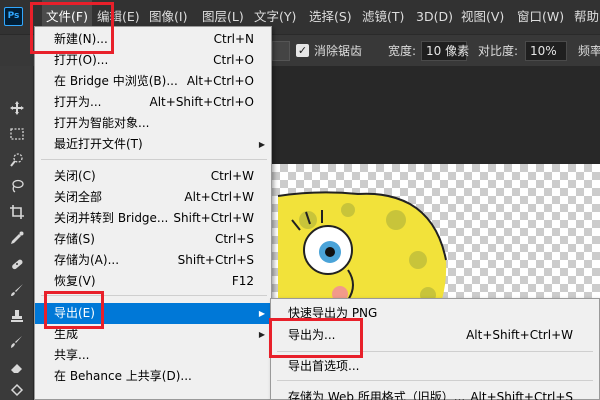 The width and height of the screenshot is (600, 400). Describe the element at coordinates (153, 60) in the screenshot. I see `menu-item-open: 打开(O)... Ctrl+O` at that location.